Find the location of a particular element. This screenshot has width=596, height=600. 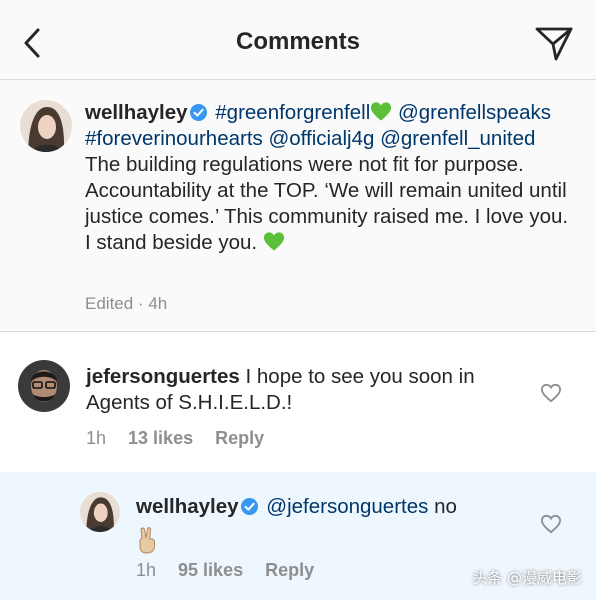

hashtag-link: #foreverinourhearts is located at coordinates (174, 138).